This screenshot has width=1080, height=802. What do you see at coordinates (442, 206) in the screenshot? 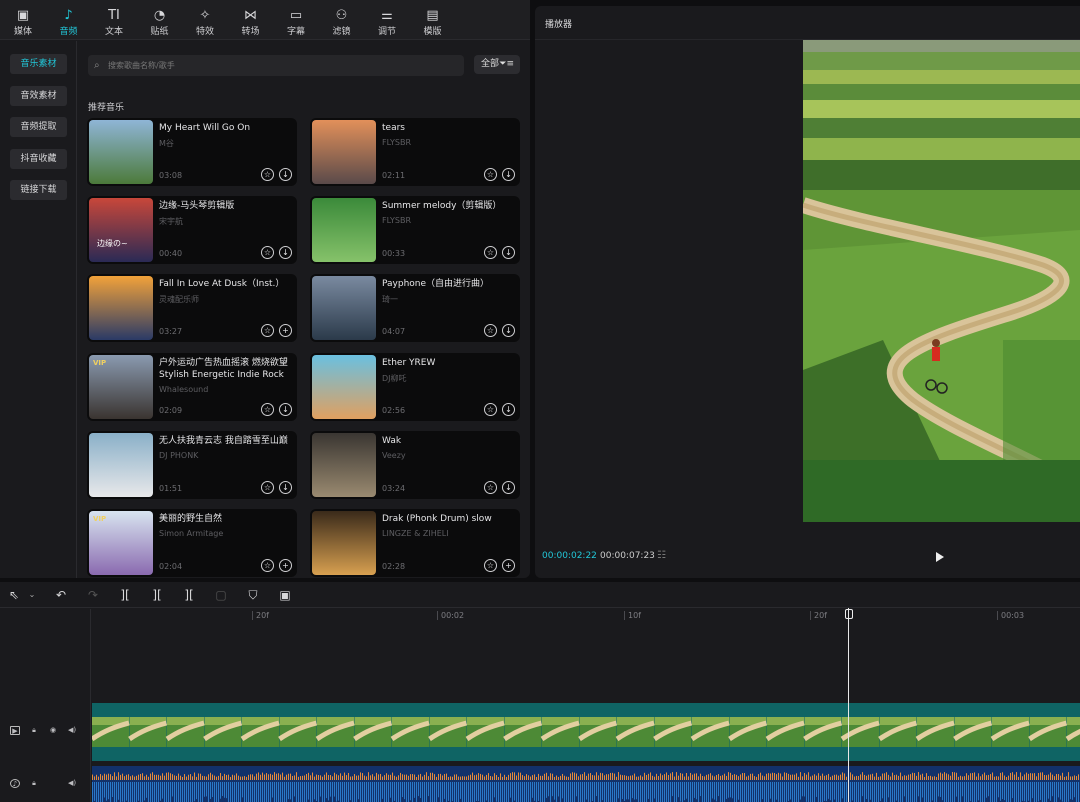
I see `track-title: Summer melody（剪辑版）` at bounding box center [442, 206].